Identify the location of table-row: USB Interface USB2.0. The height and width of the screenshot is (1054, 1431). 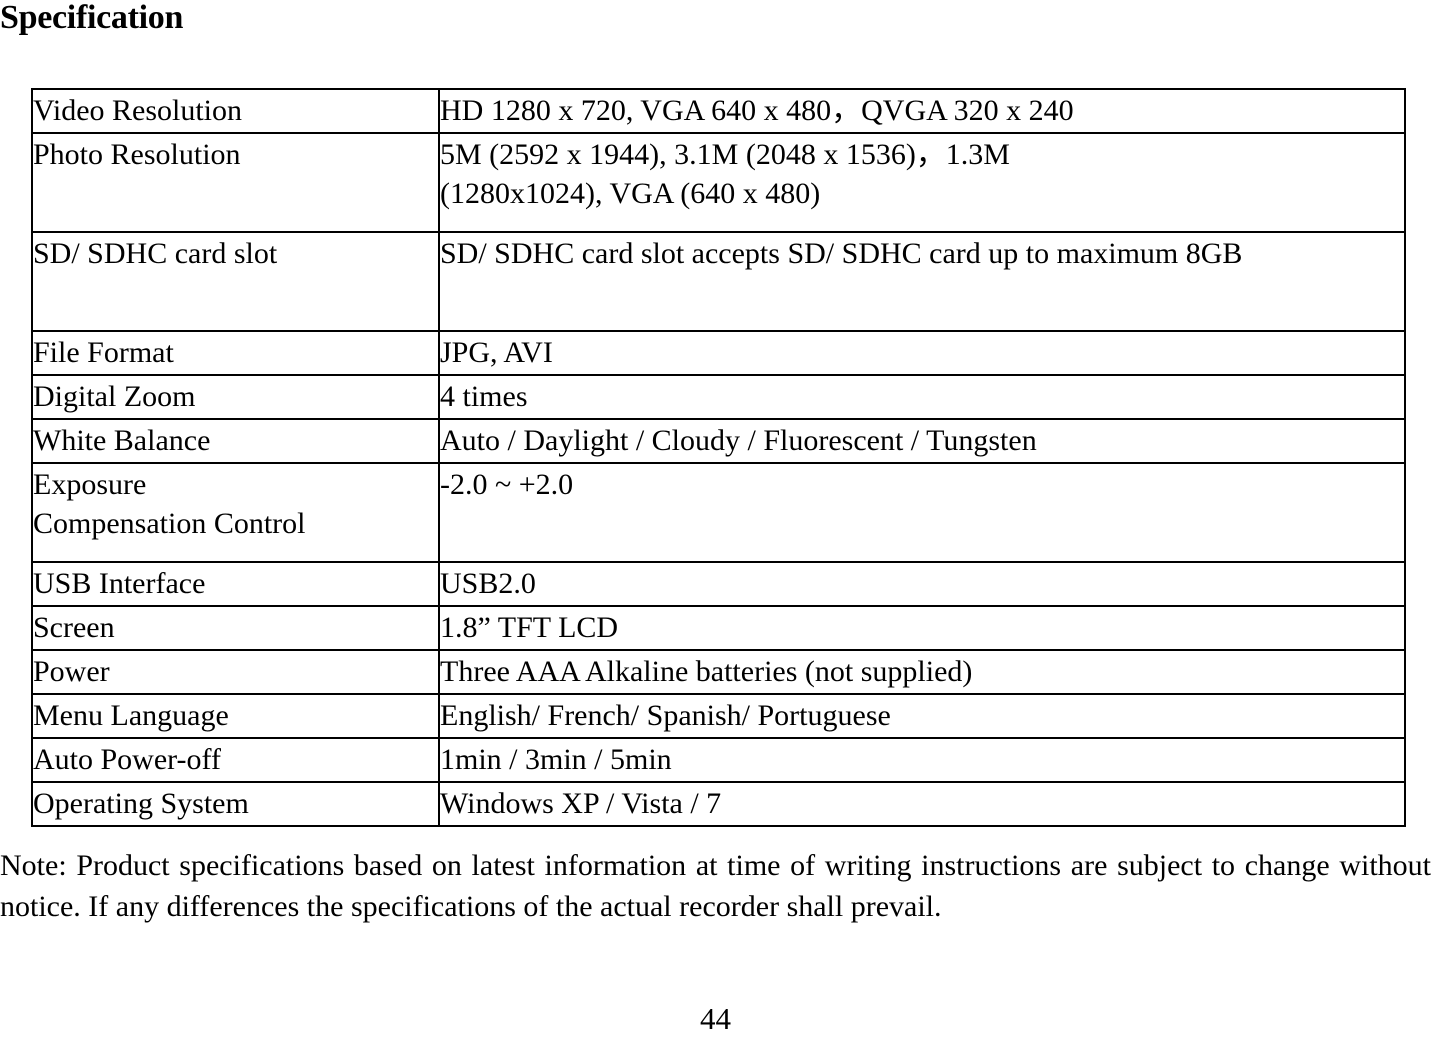
(718, 584).